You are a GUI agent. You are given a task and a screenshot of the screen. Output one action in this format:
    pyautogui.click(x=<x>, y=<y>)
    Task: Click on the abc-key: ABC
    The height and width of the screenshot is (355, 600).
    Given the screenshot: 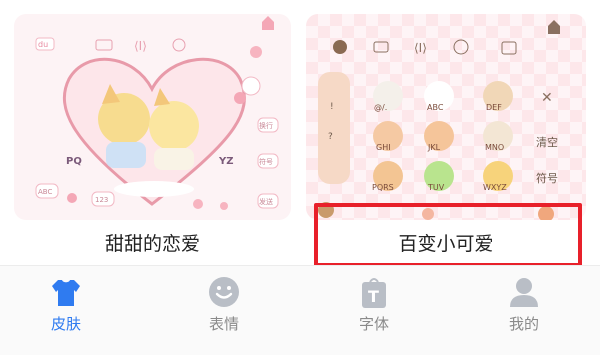 What is the action you would take?
    pyautogui.click(x=45, y=192)
    